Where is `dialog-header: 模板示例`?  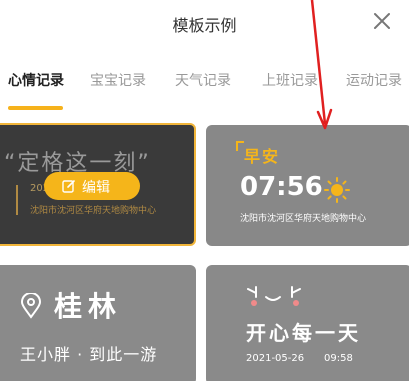 dialog-header: 模板示例 is located at coordinates (204, 24).